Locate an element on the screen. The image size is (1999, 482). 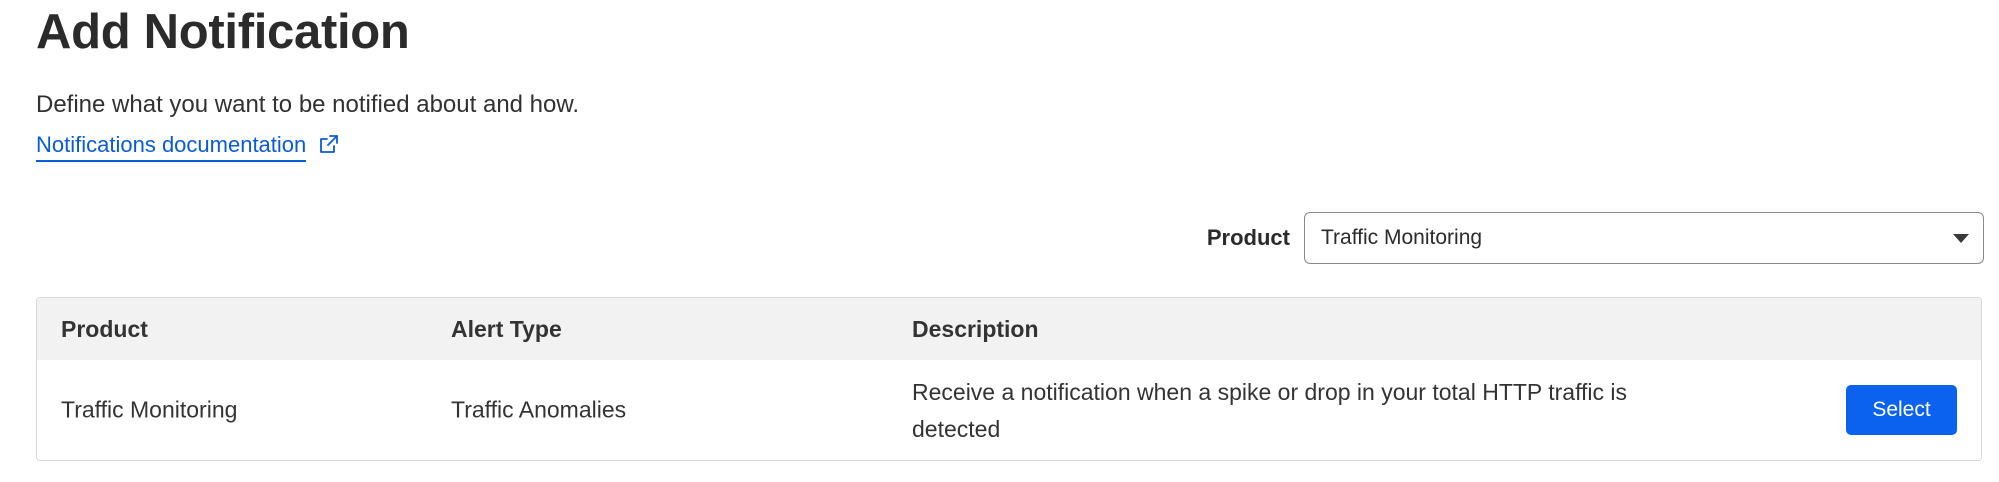
external-link-icon is located at coordinates (329, 144).